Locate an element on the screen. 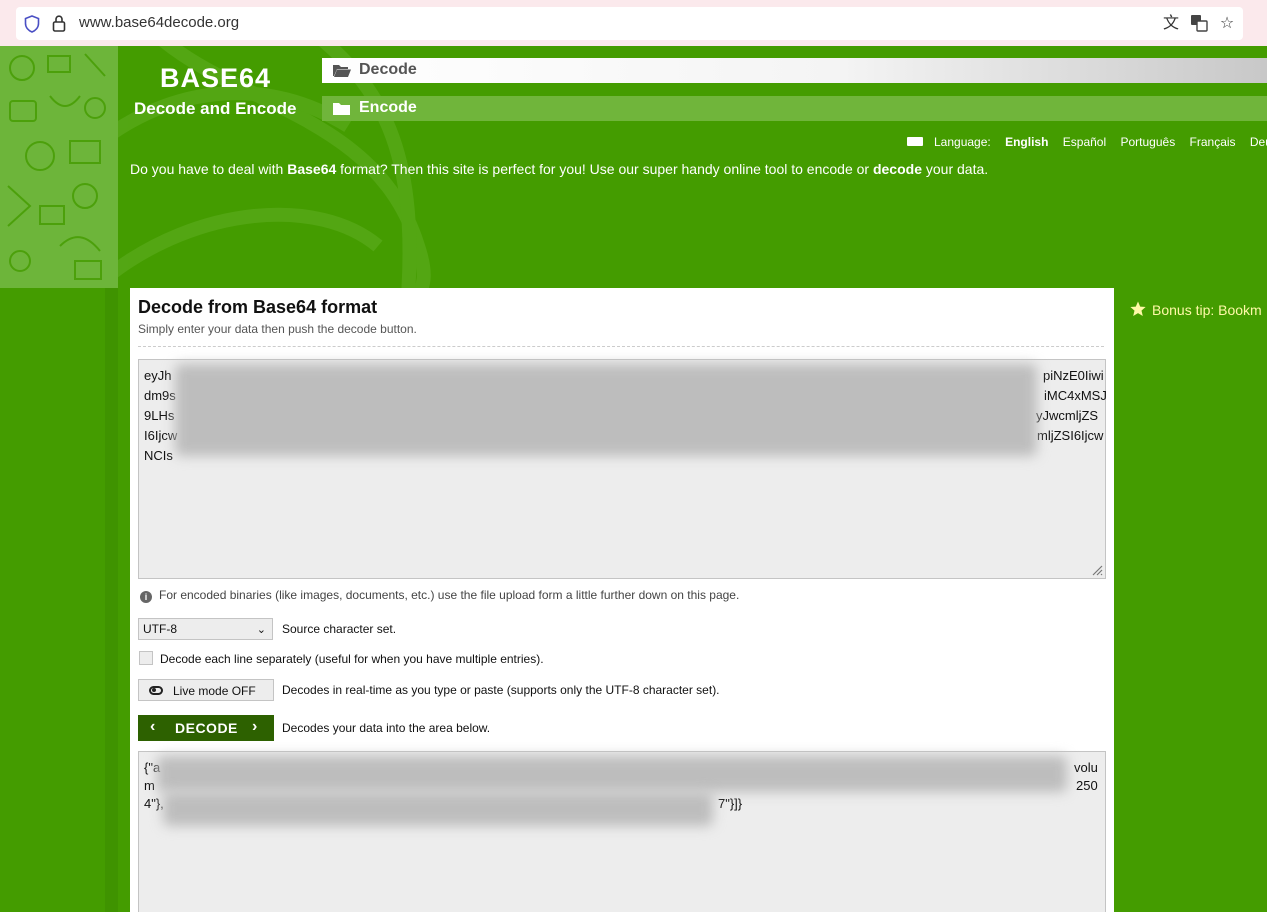 The height and width of the screenshot is (912, 1267). language-francais: Français is located at coordinates (1213, 142).